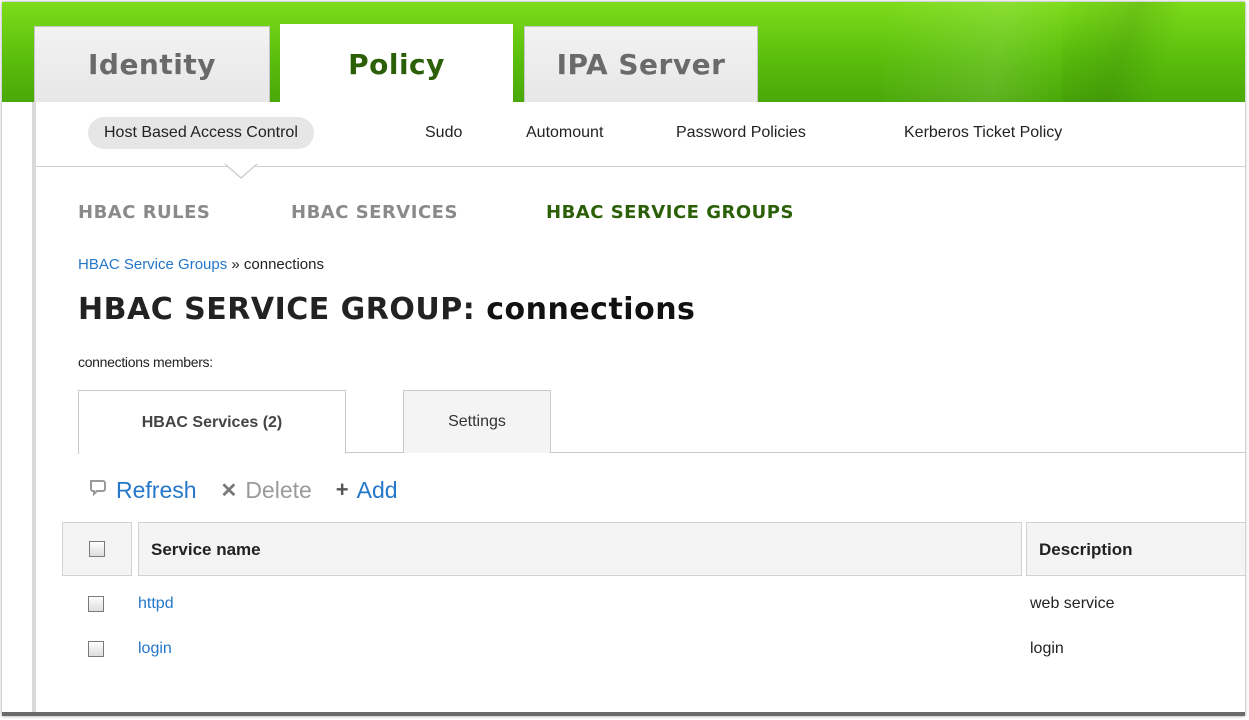  Describe the element at coordinates (206, 549) in the screenshot. I see `column-header-label: Service name` at that location.